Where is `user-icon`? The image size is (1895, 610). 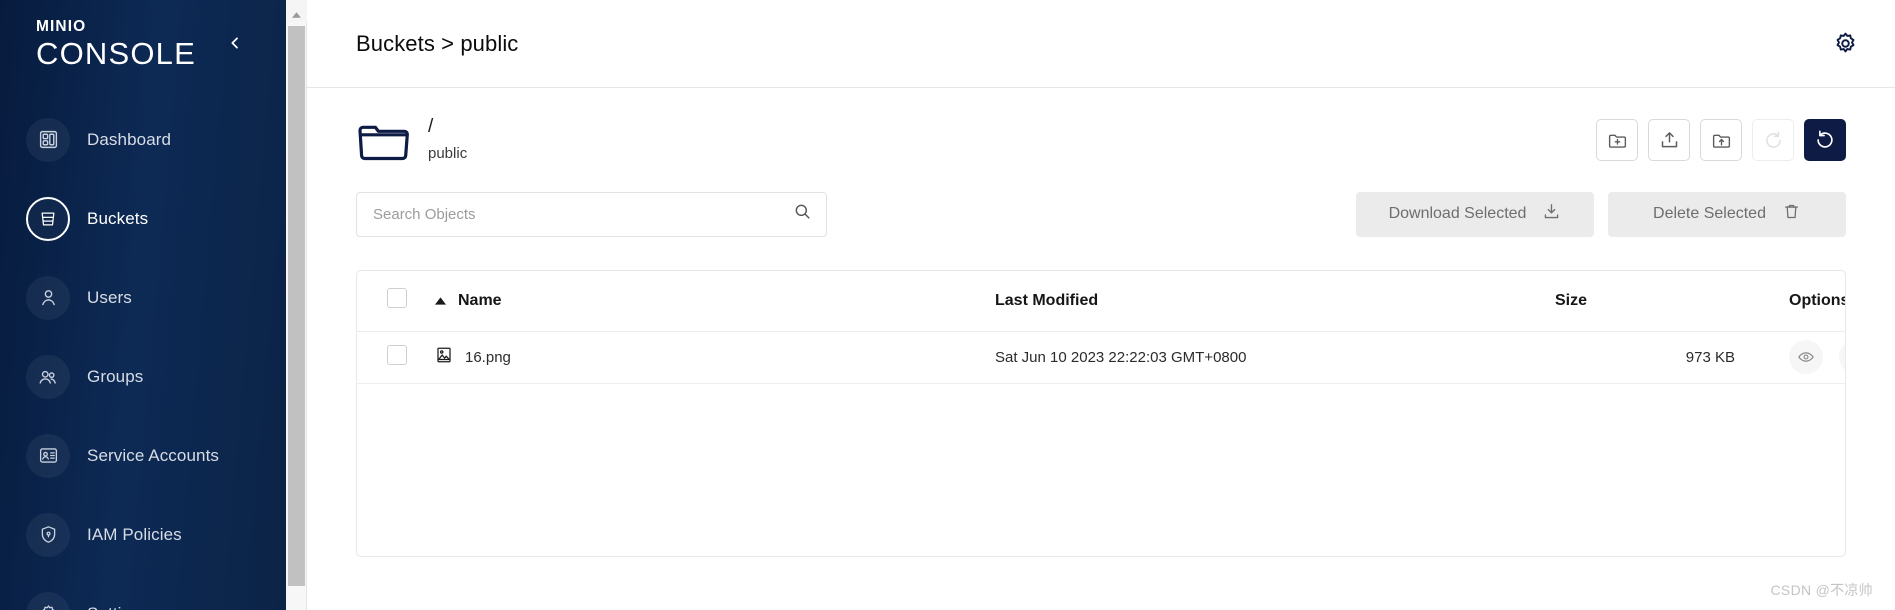 user-icon is located at coordinates (48, 297).